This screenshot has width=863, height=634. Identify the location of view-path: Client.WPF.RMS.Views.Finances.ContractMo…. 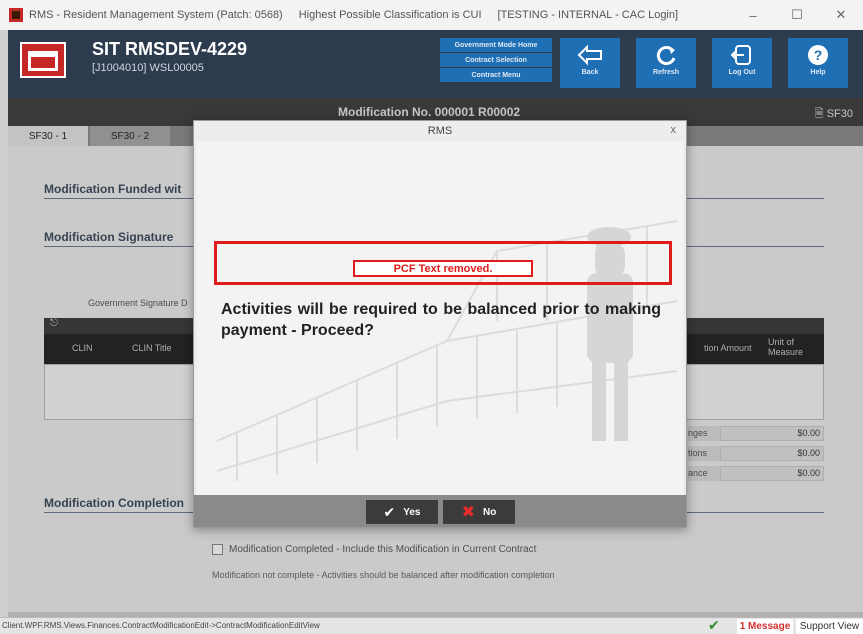
(161, 625).